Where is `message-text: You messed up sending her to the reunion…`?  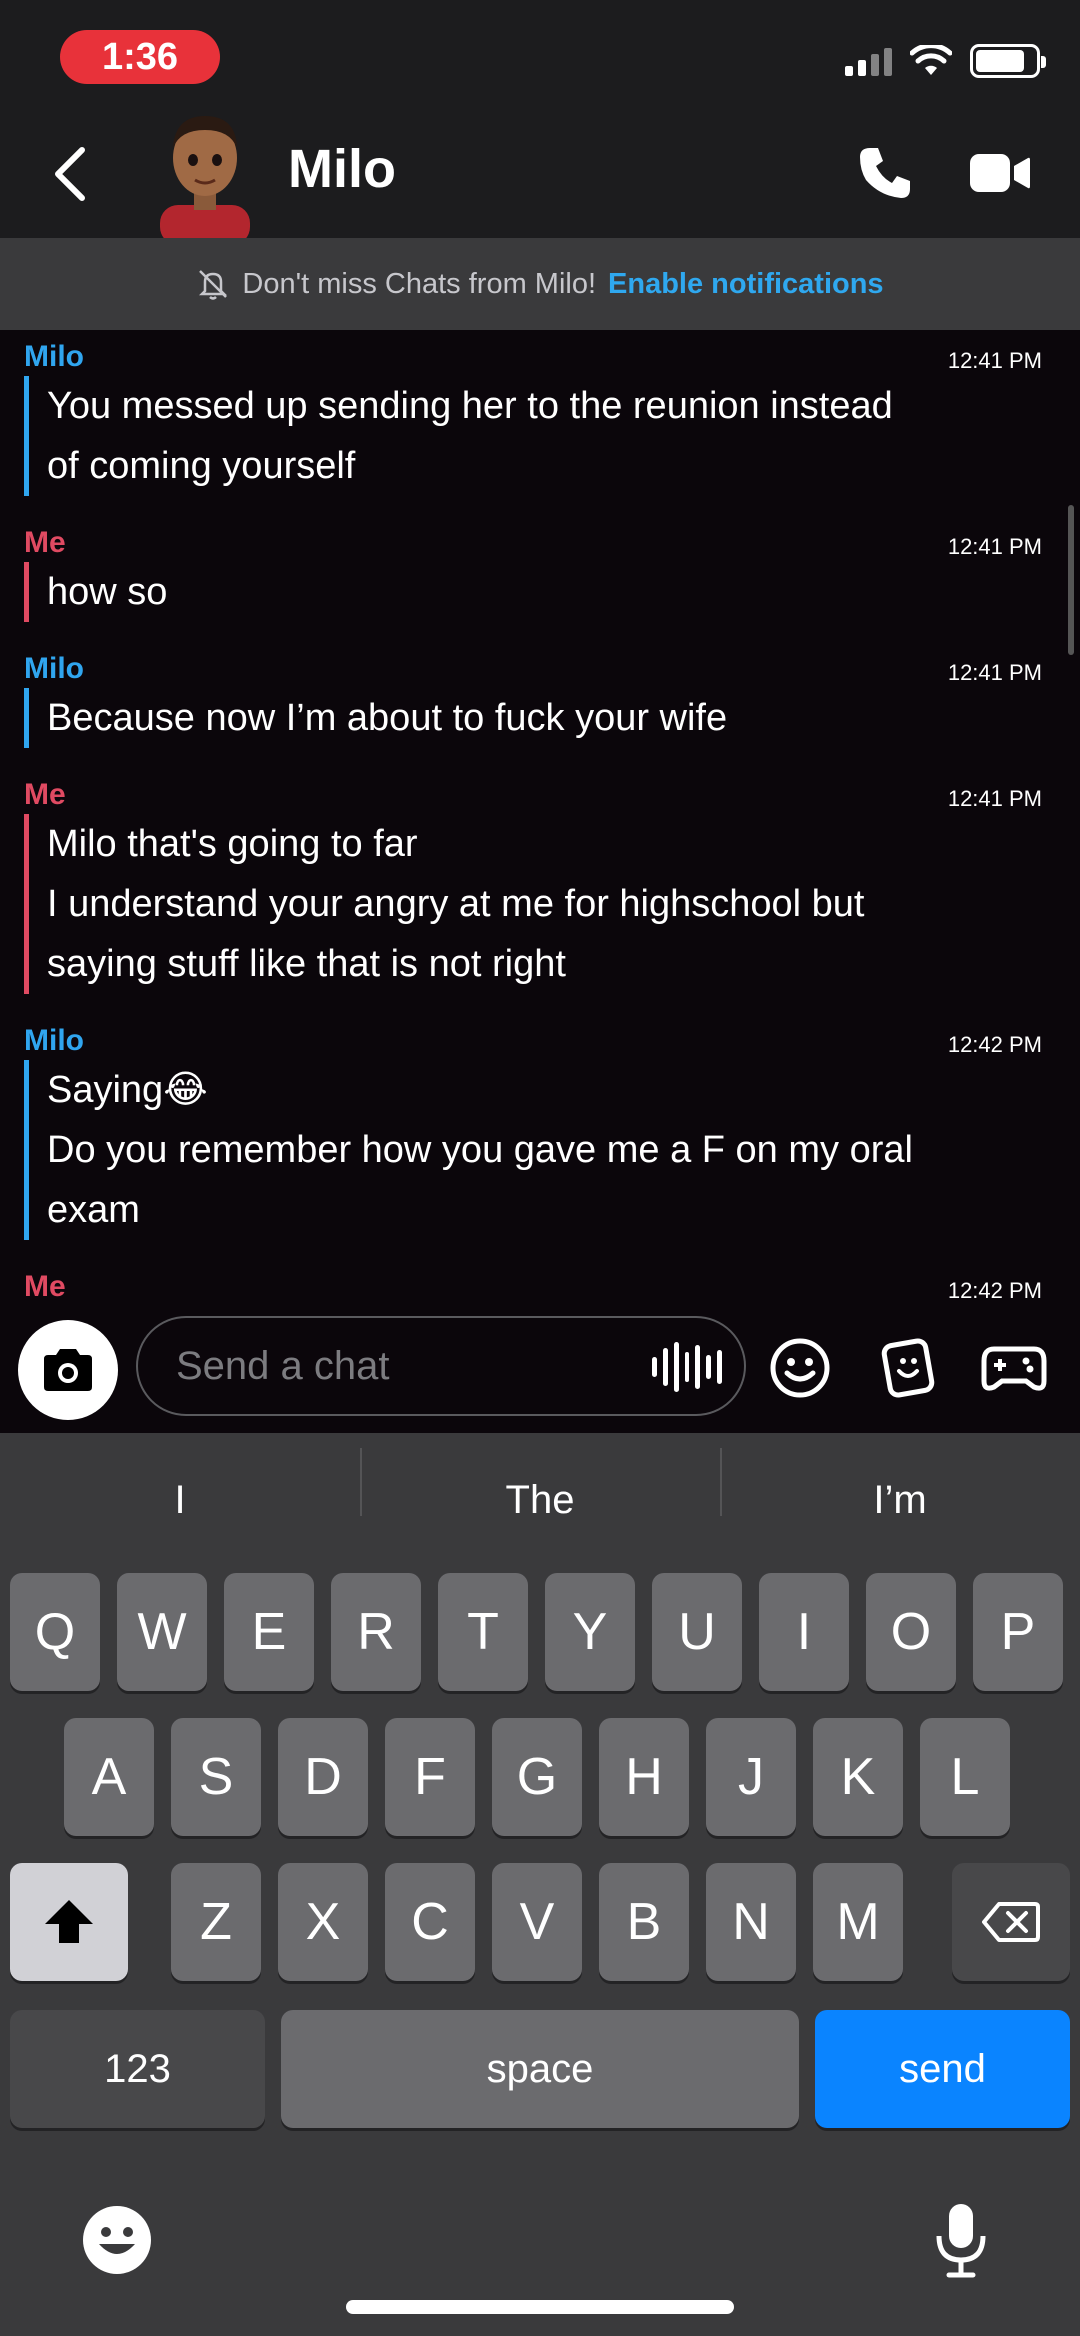 message-text: You messed up sending her to the reunion… is located at coordinates (540, 436).